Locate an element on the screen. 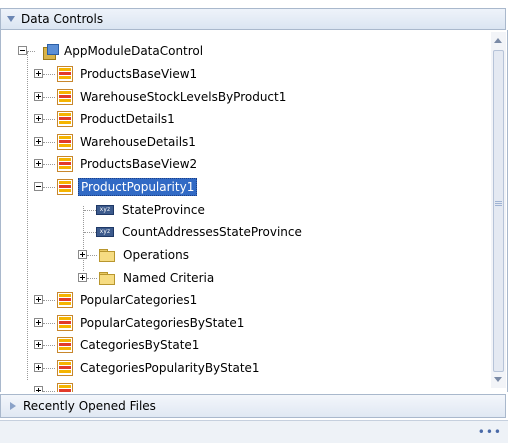 The width and height of the screenshot is (508, 443). tree-node-root: AppModuleDataControl is located at coordinates (111, 51).